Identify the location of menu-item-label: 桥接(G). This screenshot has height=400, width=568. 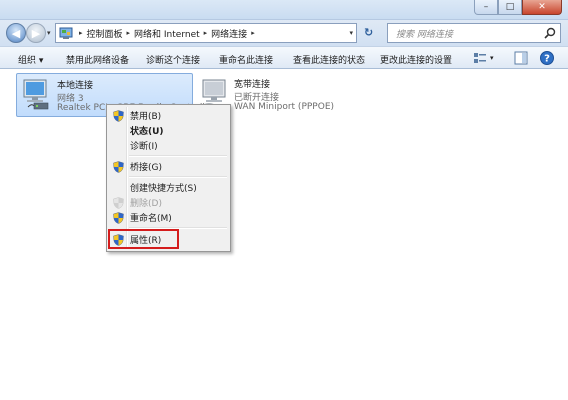
(146, 168).